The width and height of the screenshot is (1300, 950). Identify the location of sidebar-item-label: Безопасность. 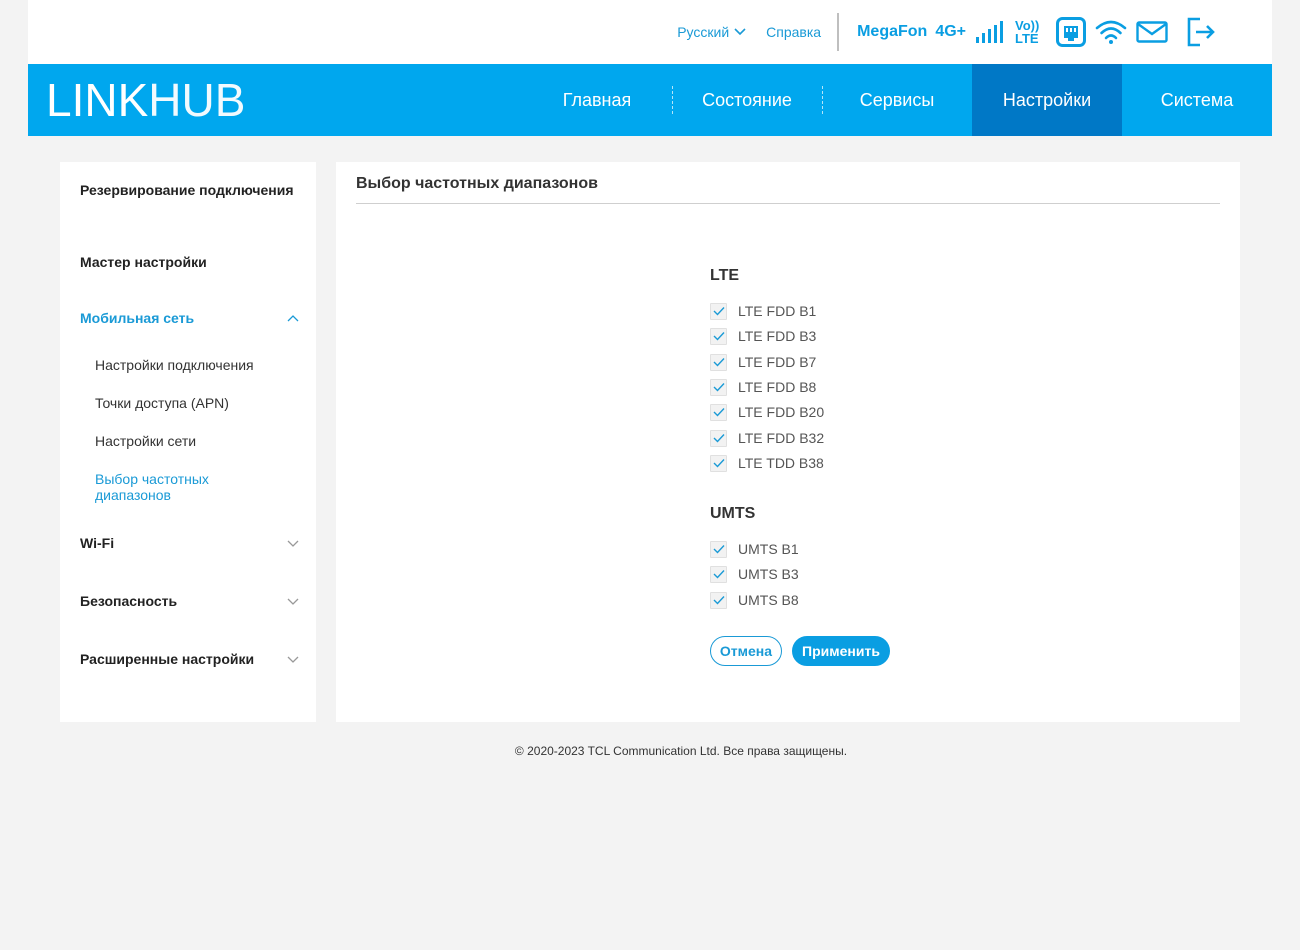
(129, 601).